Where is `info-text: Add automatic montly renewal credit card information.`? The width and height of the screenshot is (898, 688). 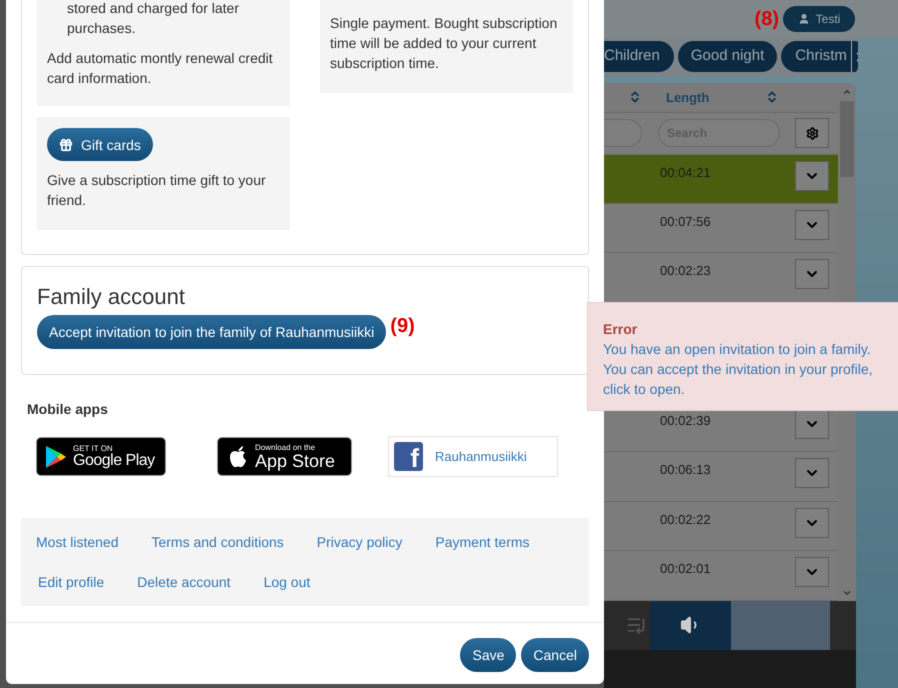
info-text: Add automatic montly renewal credit card information. is located at coordinates (160, 68).